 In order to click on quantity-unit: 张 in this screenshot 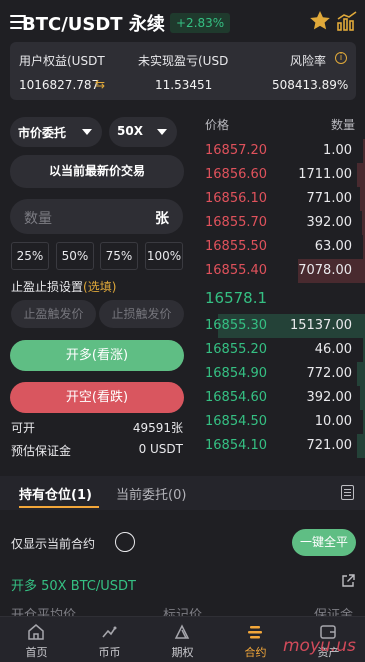, I will do `click(162, 219)`.